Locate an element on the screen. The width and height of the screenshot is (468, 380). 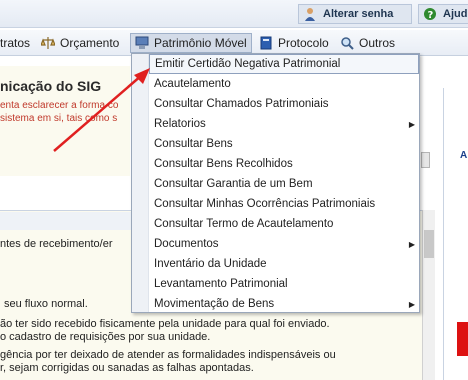
help-icon: ? is located at coordinates (430, 14).